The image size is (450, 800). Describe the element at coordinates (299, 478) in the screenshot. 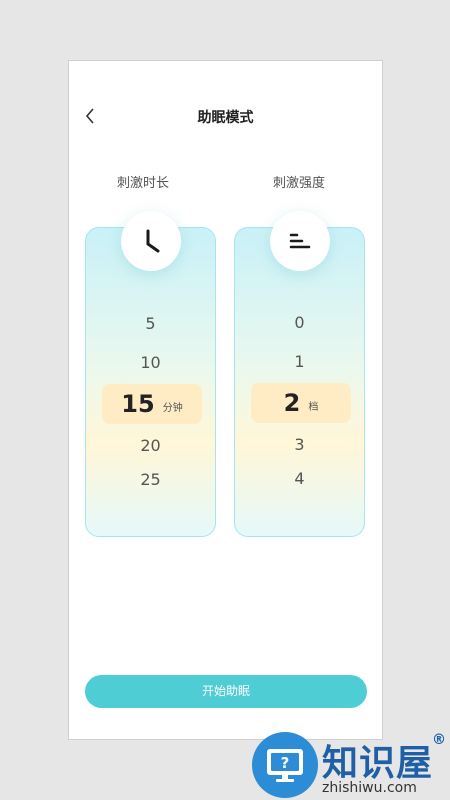

I see `intensity-option: 4` at that location.